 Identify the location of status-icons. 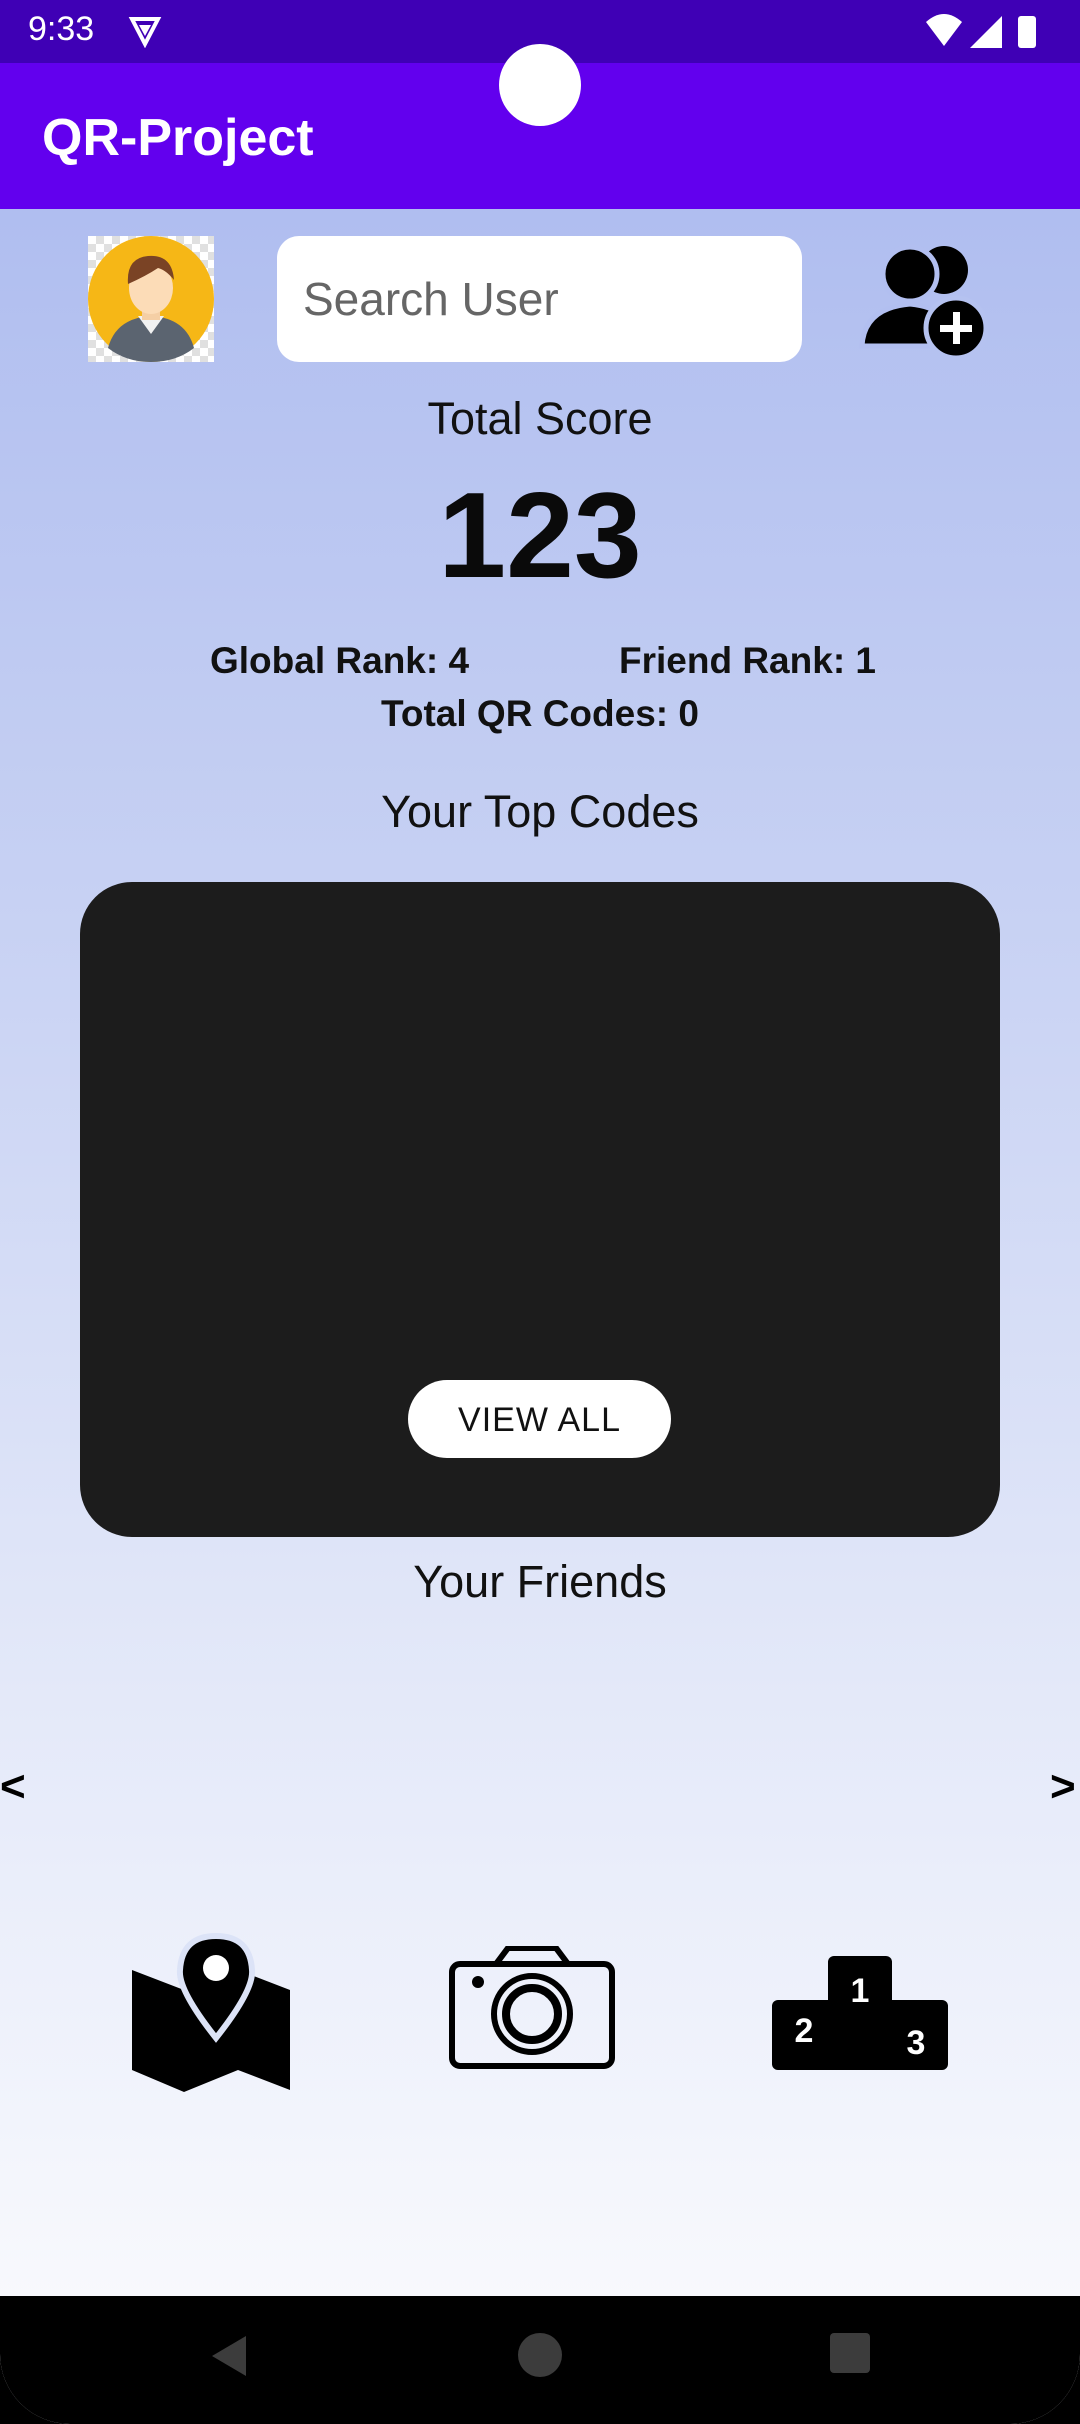
(981, 31).